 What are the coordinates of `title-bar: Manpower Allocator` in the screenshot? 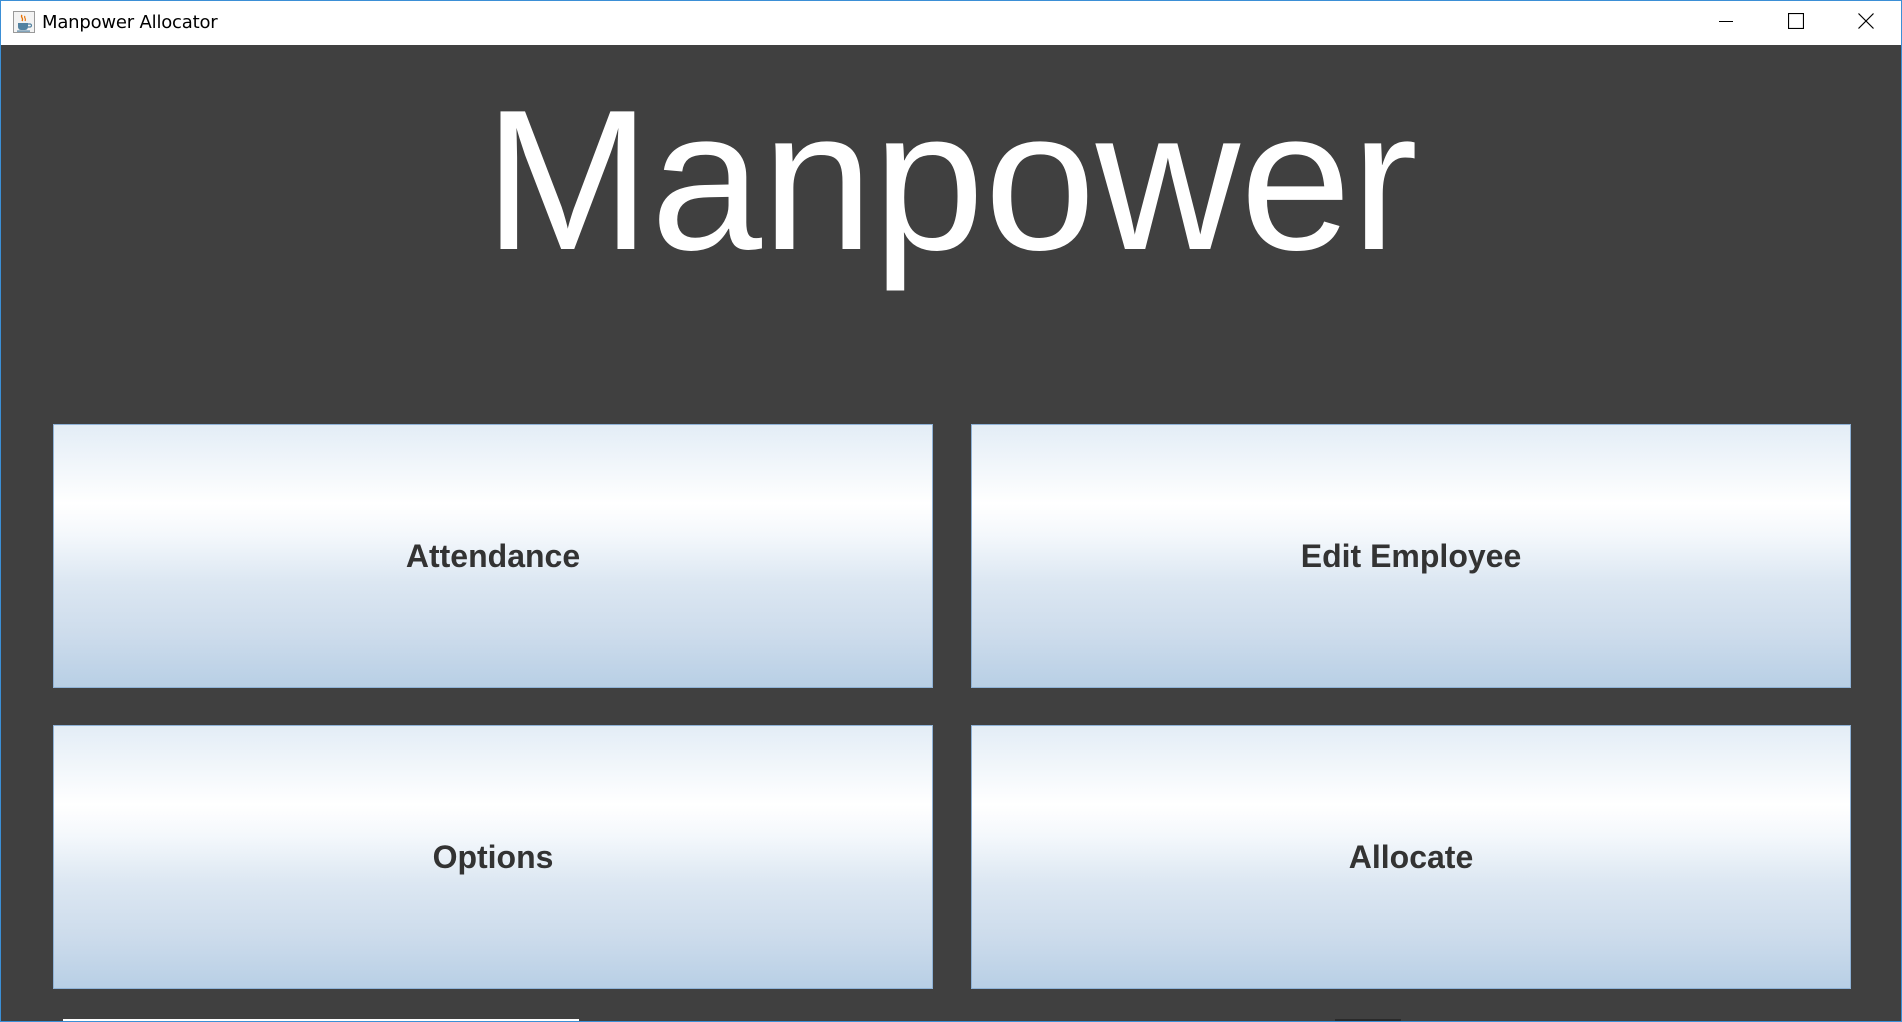 It's located at (951, 23).